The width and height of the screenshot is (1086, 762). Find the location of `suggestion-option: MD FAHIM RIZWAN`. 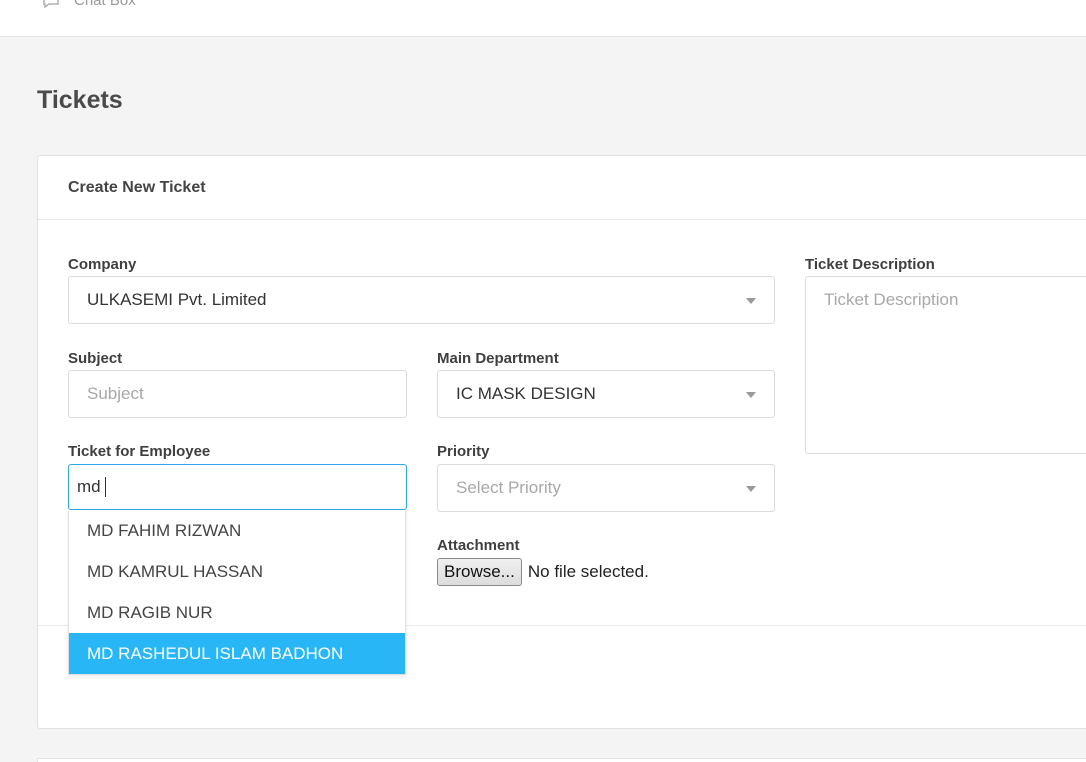

suggestion-option: MD FAHIM RIZWAN is located at coordinates (237, 530).